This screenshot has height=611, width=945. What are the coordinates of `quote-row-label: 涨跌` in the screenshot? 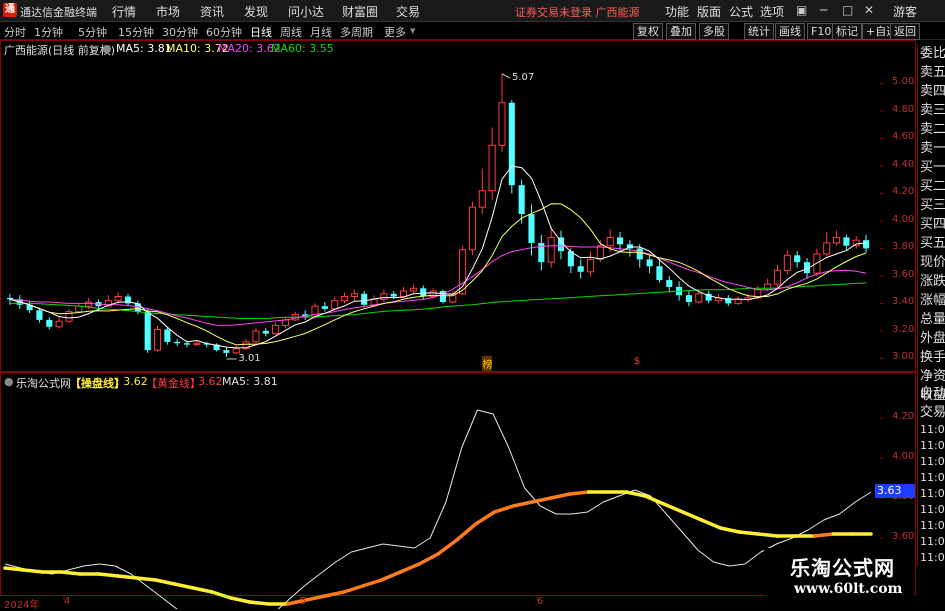 It's located at (932, 281).